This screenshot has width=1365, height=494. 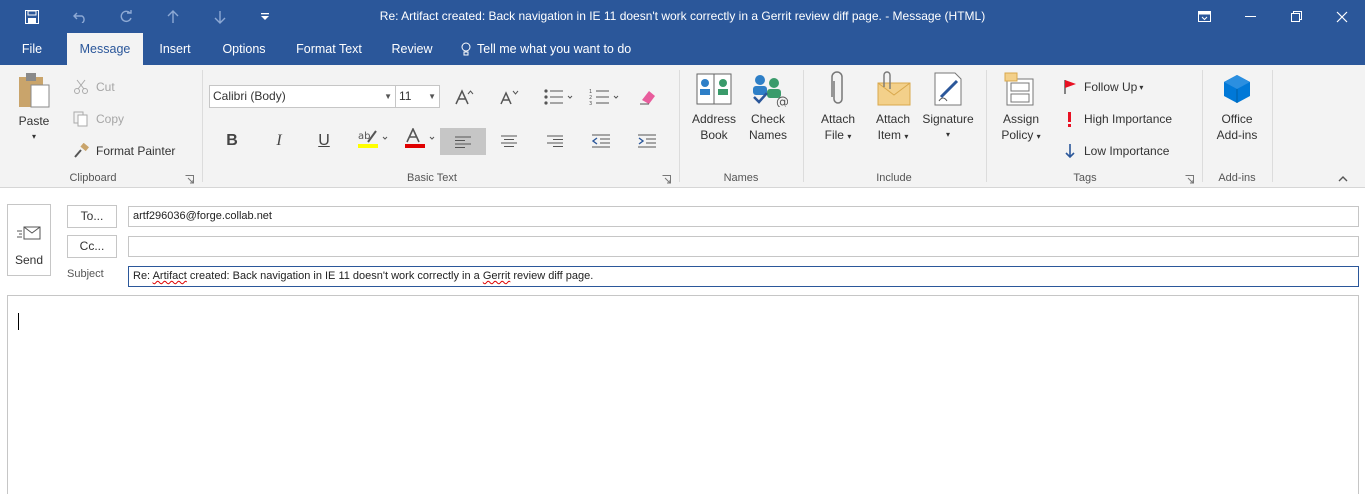 I want to click on high-importance-label: High Importance, so click(x=1128, y=119).